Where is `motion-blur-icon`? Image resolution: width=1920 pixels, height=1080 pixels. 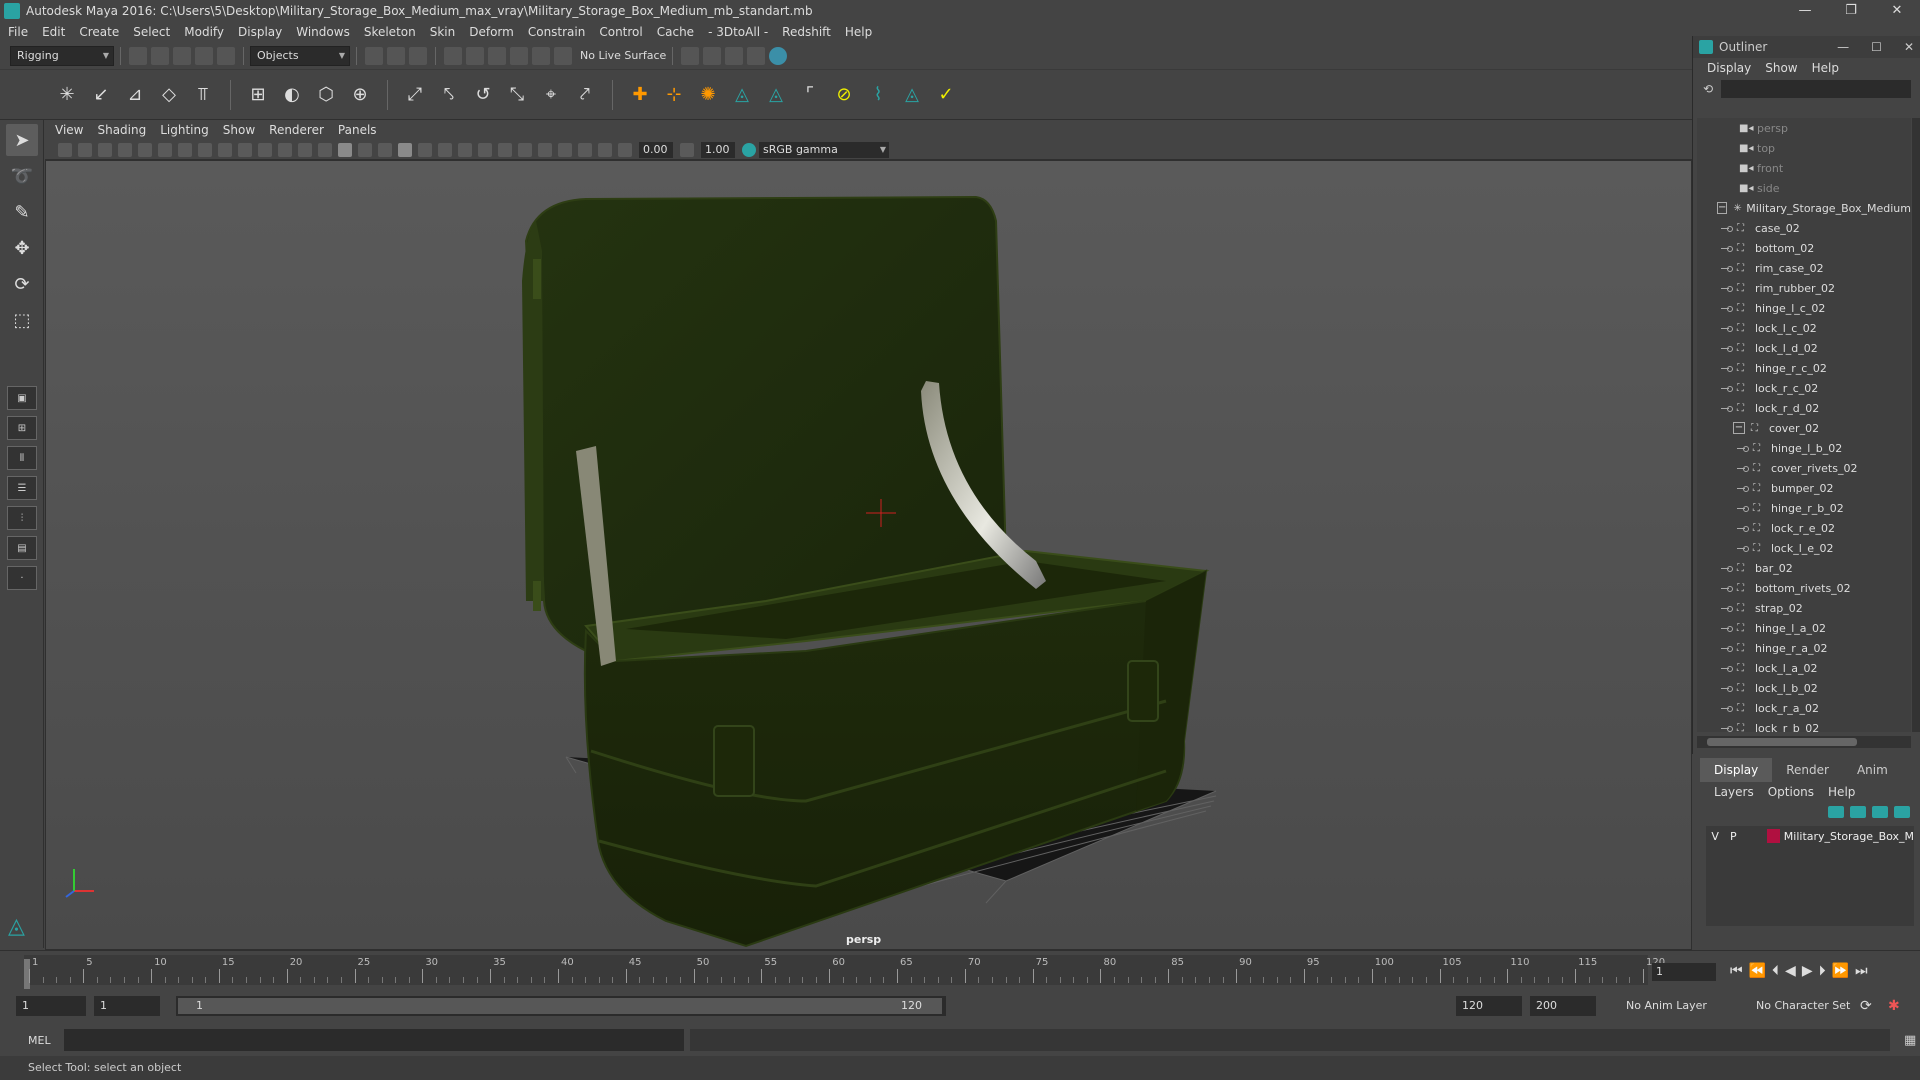
motion-blur-icon is located at coordinates (505, 149).